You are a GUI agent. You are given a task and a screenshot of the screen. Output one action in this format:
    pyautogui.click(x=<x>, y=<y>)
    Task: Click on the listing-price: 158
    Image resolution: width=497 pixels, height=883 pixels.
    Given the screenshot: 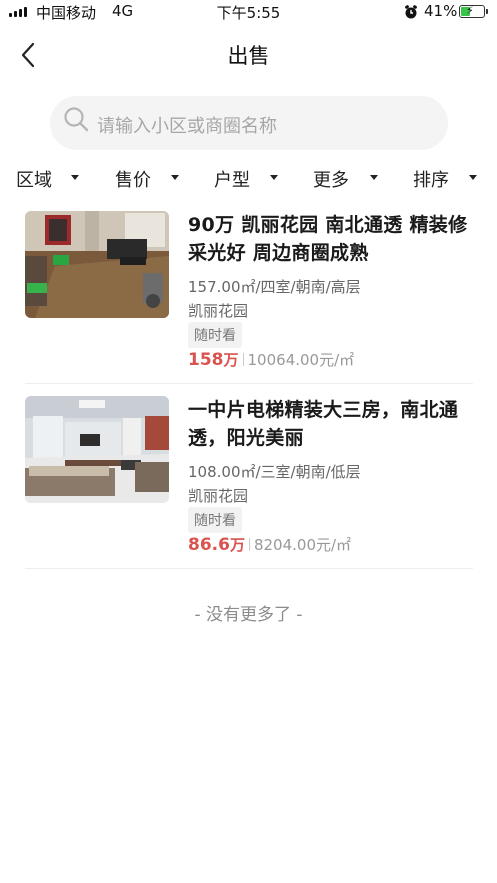 What is the action you would take?
    pyautogui.click(x=206, y=360)
    